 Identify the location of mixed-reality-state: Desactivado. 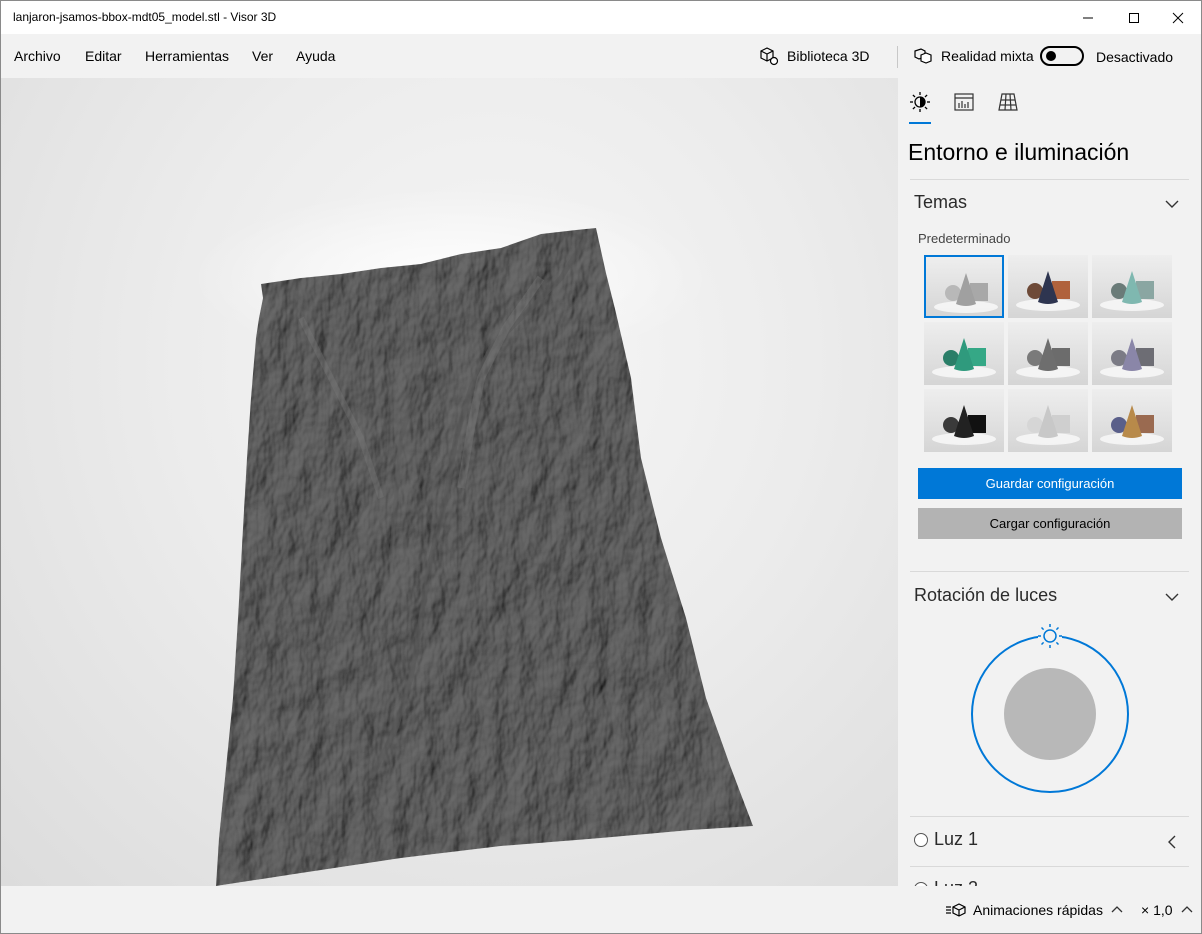
(1135, 57).